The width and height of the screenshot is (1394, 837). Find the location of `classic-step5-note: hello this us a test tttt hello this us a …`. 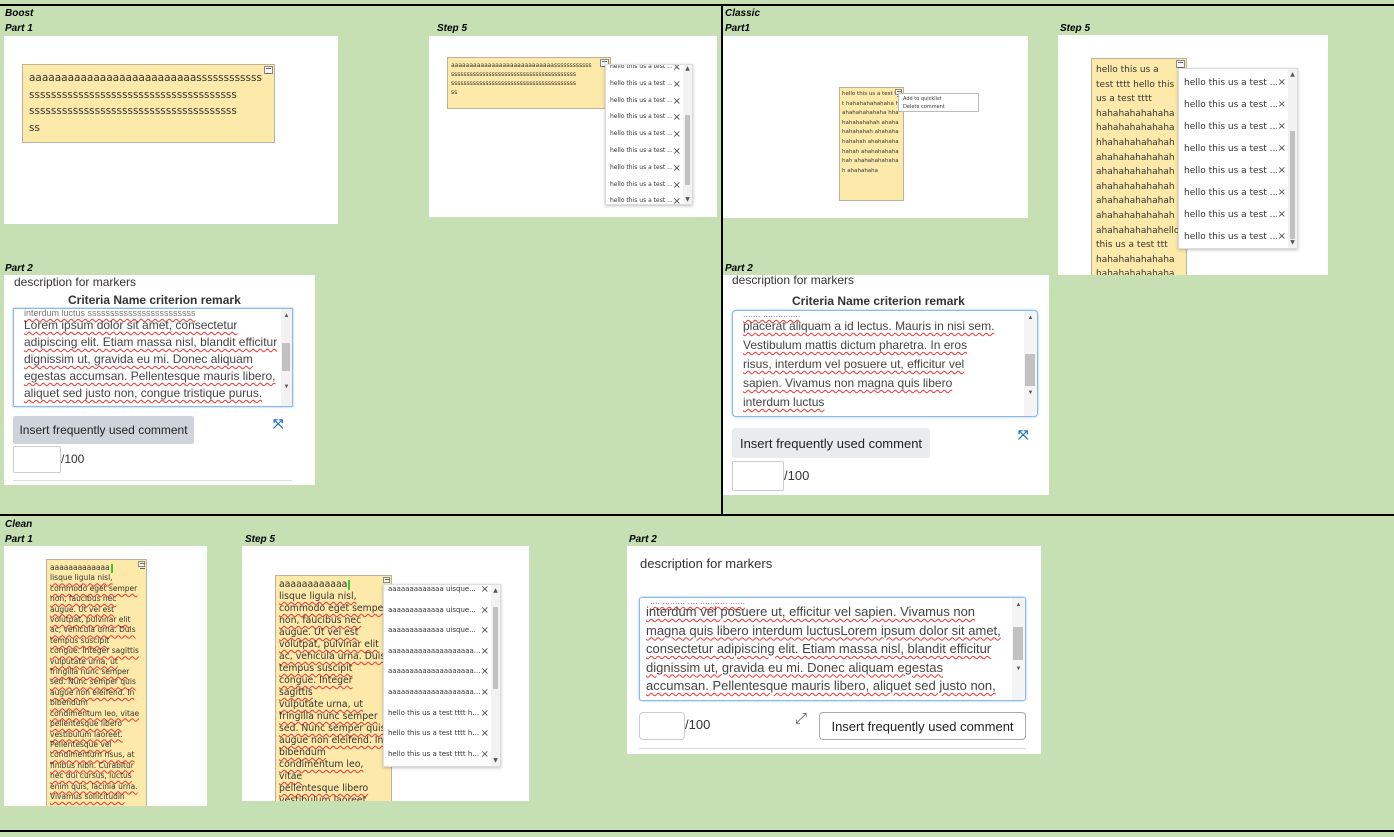

classic-step5-note: hello this us a test tttt hello this us a … is located at coordinates (1139, 166).